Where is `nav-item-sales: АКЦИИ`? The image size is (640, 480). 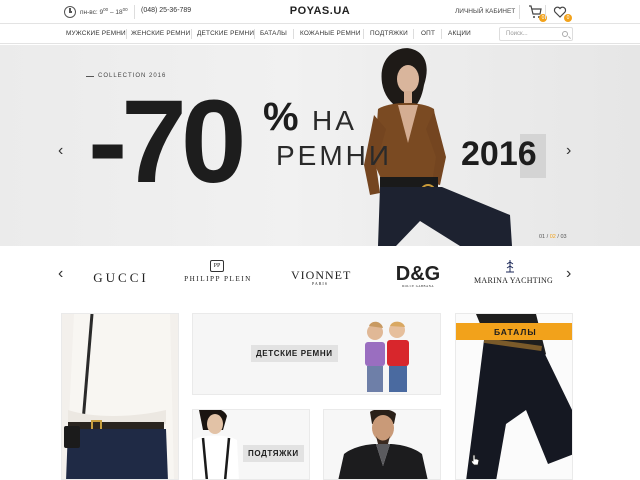
nav-item-sales: АКЦИИ is located at coordinates (459, 33).